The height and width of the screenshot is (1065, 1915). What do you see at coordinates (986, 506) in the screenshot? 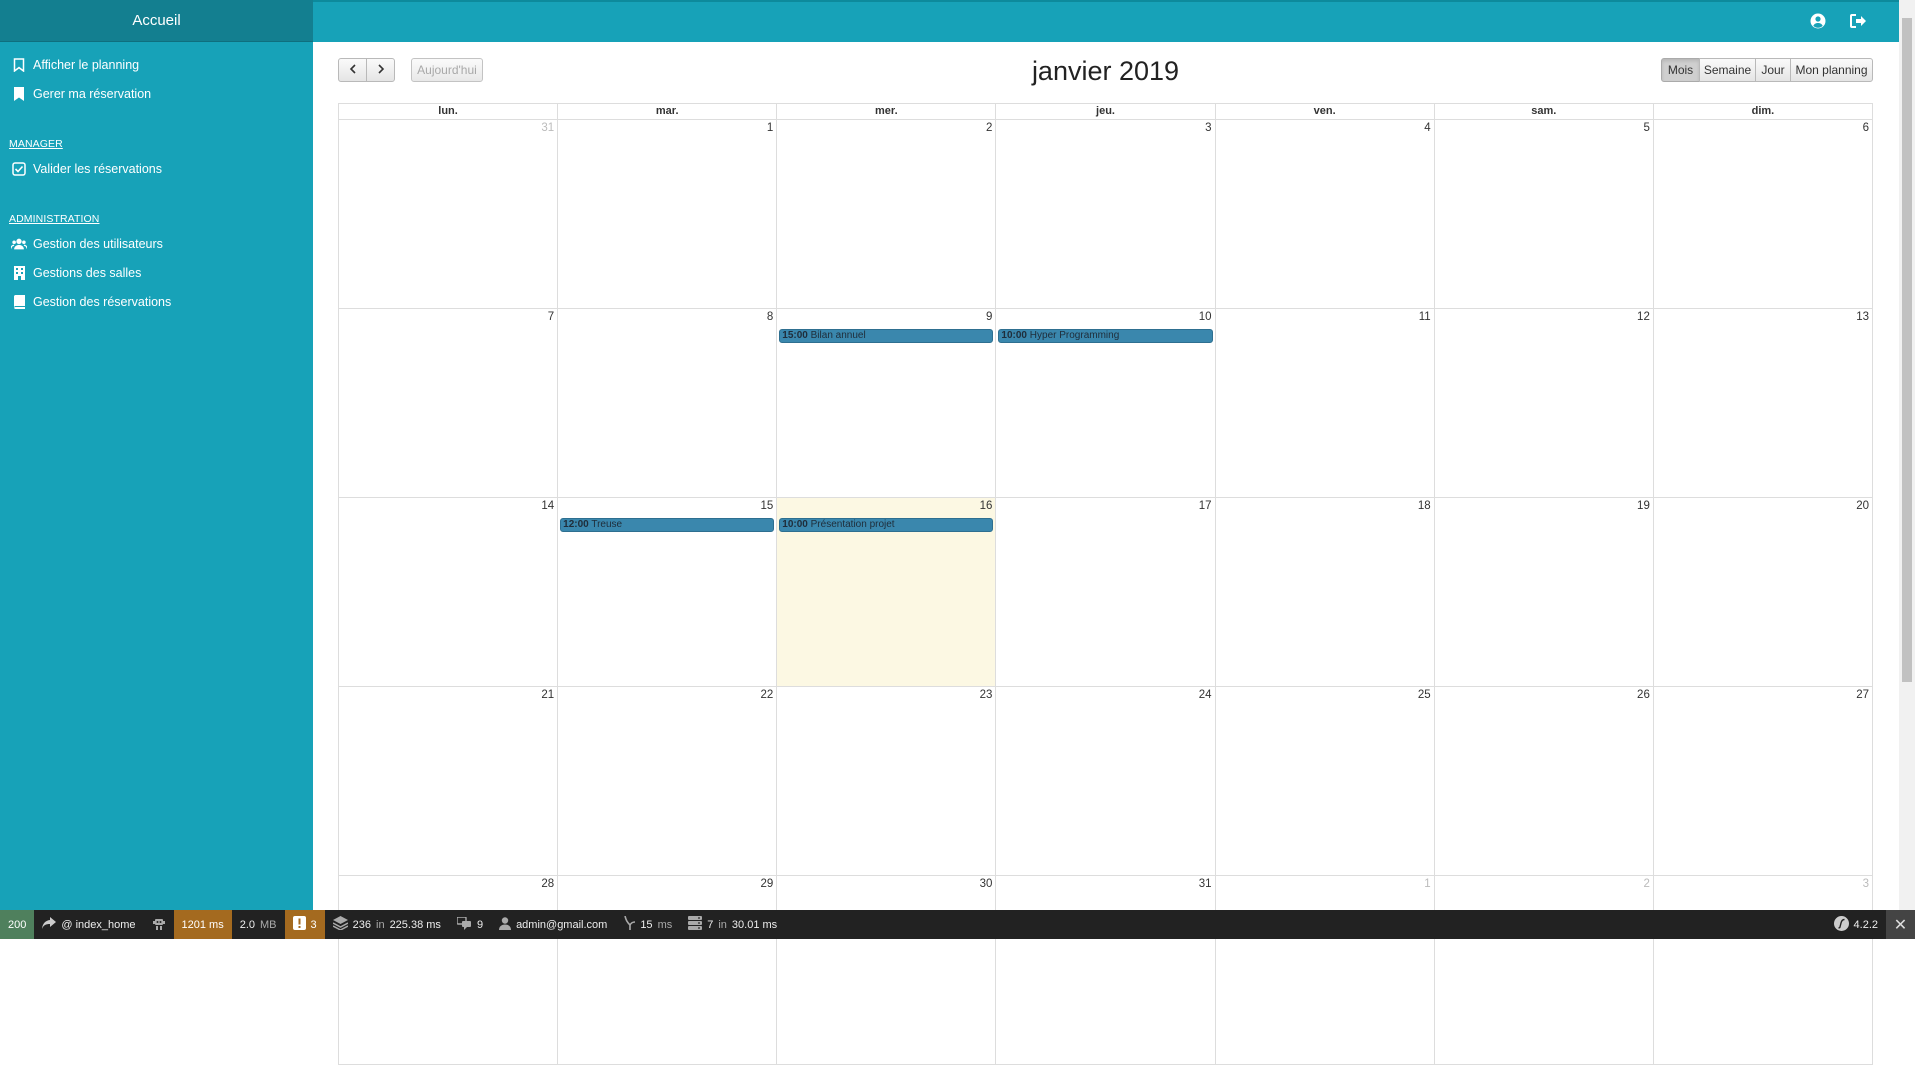
I see `day-number: 16` at bounding box center [986, 506].